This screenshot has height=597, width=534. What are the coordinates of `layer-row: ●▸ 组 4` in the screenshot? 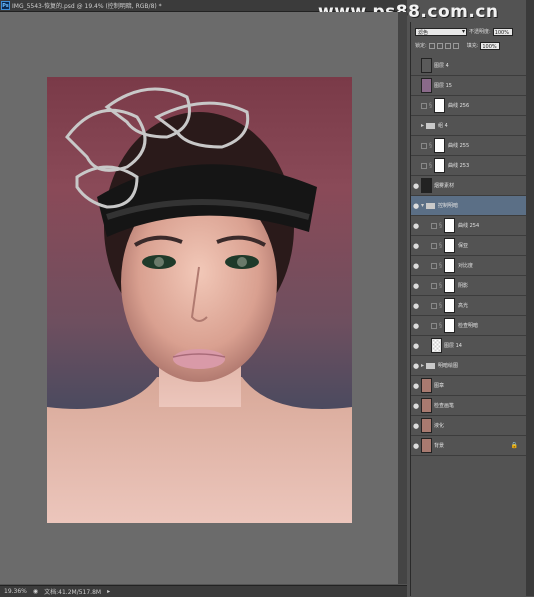 It's located at (468, 126).